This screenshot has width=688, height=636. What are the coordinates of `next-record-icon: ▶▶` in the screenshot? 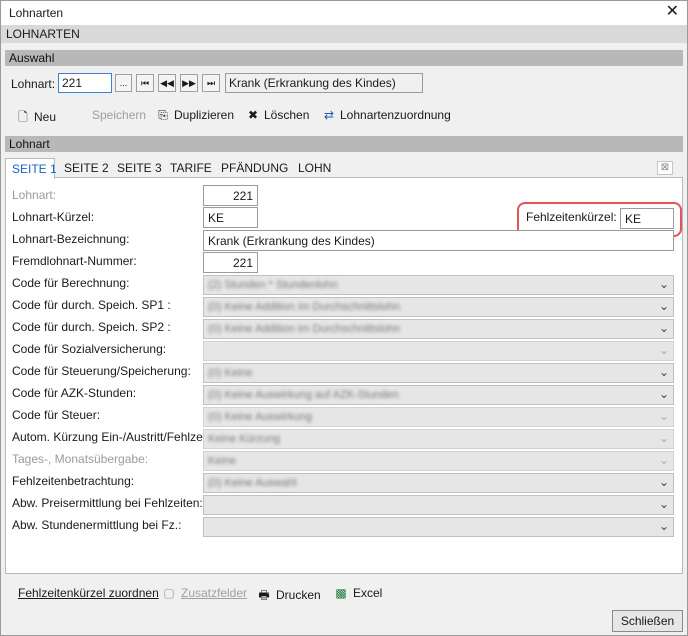 It's located at (189, 83).